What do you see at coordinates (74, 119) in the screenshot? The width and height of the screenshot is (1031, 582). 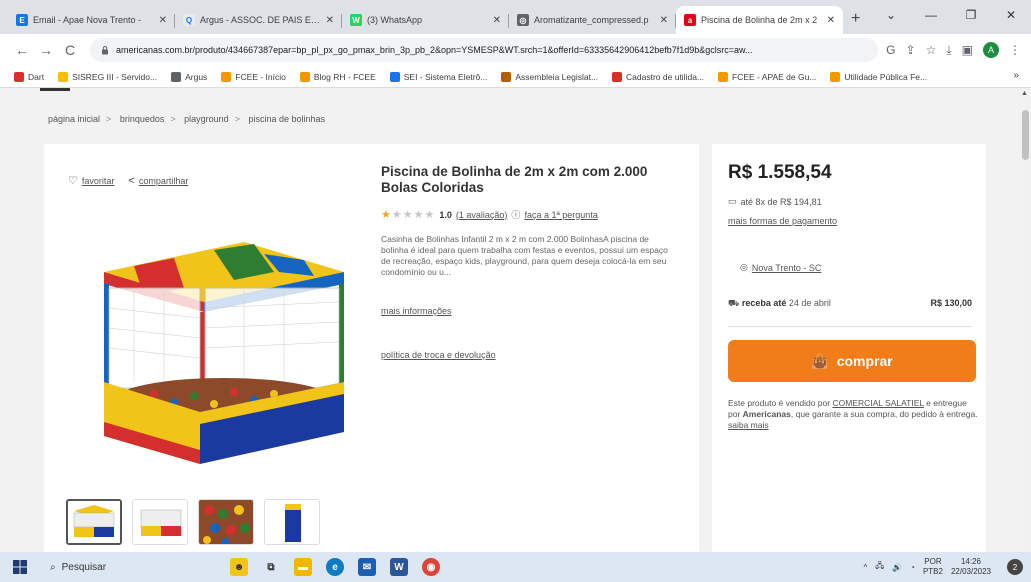 I see `breadcrumb-home: página inicial` at bounding box center [74, 119].